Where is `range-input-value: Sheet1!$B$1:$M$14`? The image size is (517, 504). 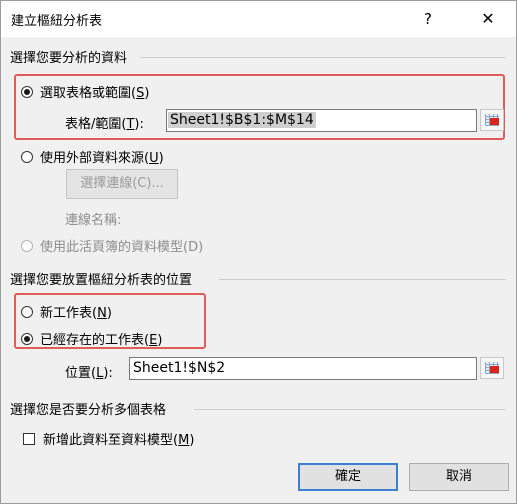 range-input-value: Sheet1!$B$1:$M$14 is located at coordinates (242, 120).